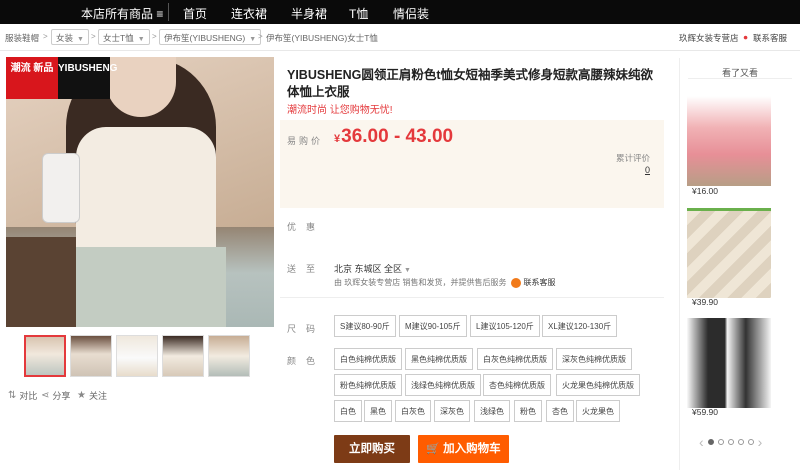  Describe the element at coordinates (472, 164) in the screenshot. I see `price-box: 易购价 ¥36.00 - 43.00 累计评价 0` at that location.